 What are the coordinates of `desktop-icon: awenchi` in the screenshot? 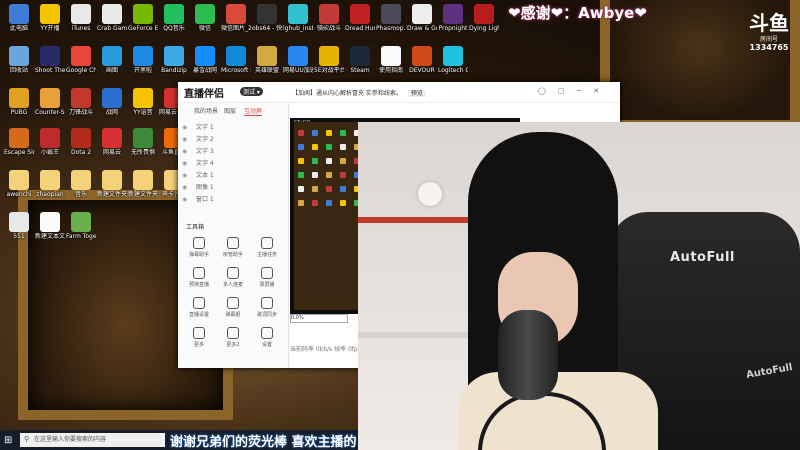 It's located at (19, 184).